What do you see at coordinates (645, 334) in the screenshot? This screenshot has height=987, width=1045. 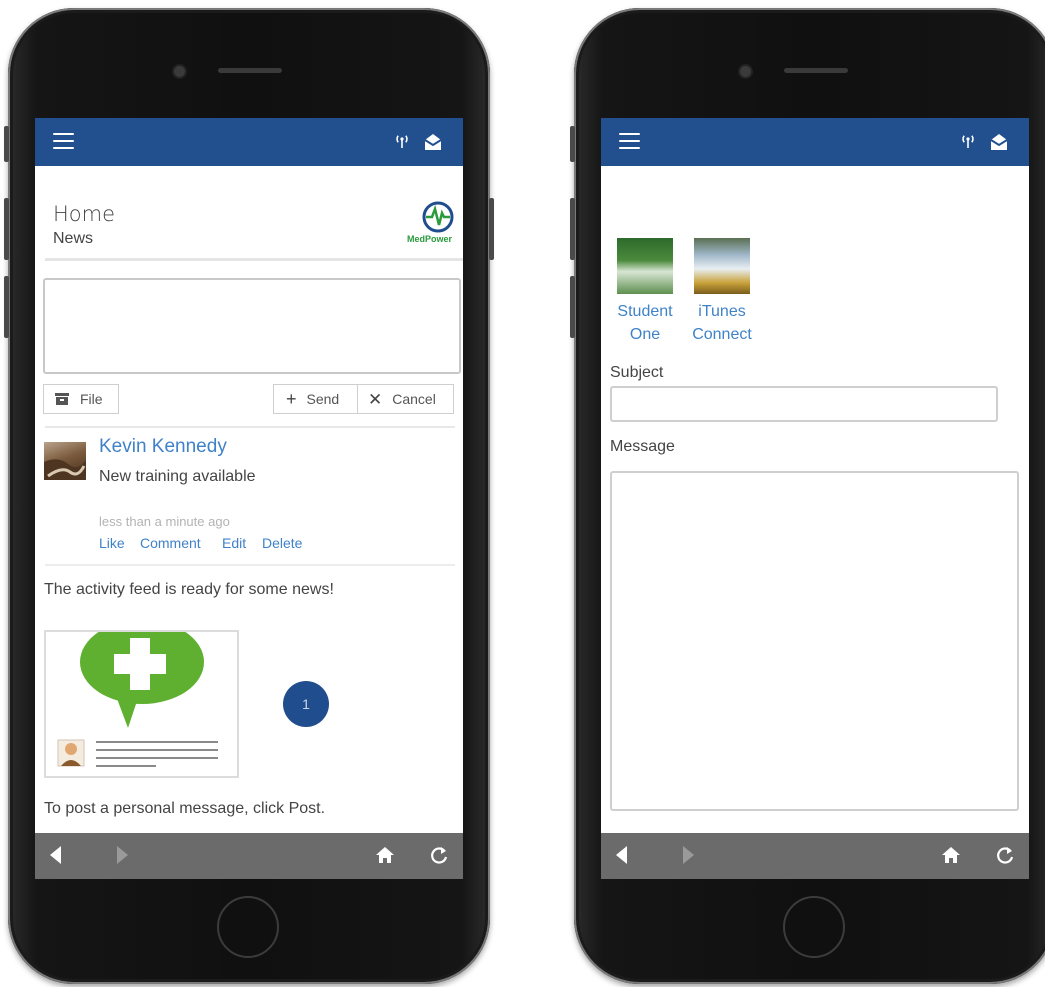 I see `contact-name-line: One` at bounding box center [645, 334].